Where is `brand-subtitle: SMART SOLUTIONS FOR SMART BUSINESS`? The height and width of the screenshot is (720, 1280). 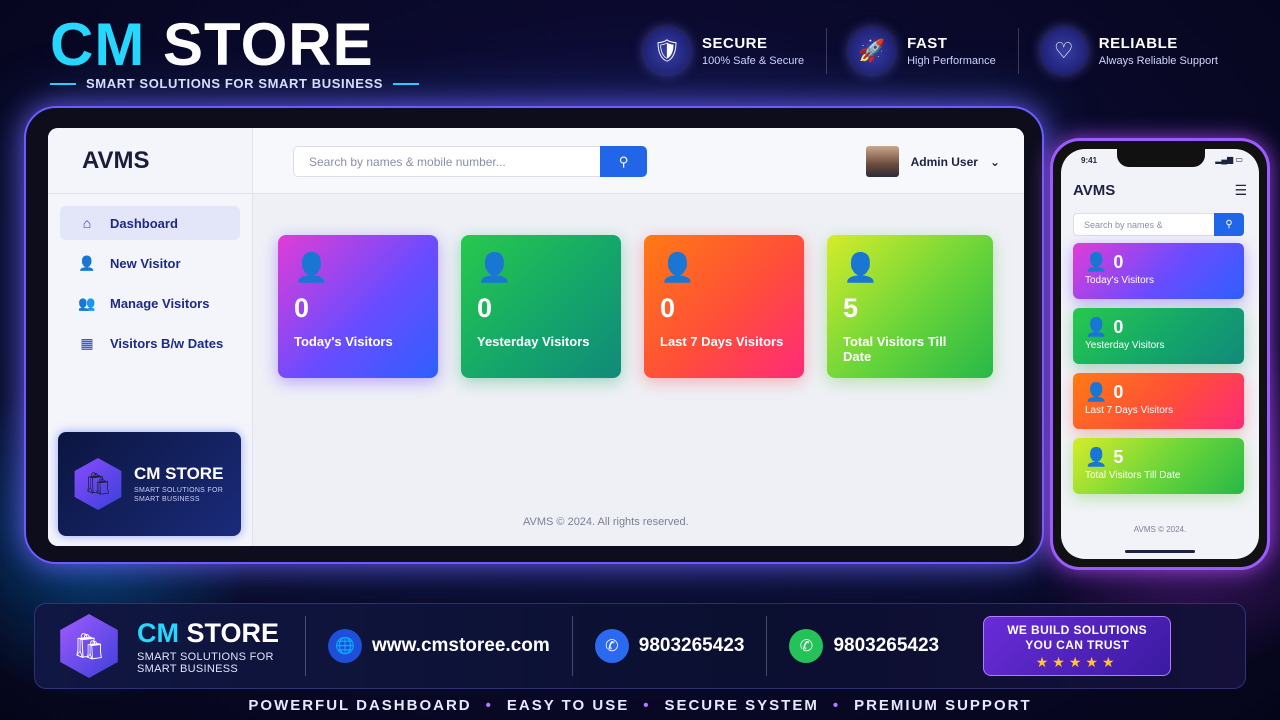 brand-subtitle: SMART SOLUTIONS FOR SMART BUSINESS is located at coordinates (235, 83).